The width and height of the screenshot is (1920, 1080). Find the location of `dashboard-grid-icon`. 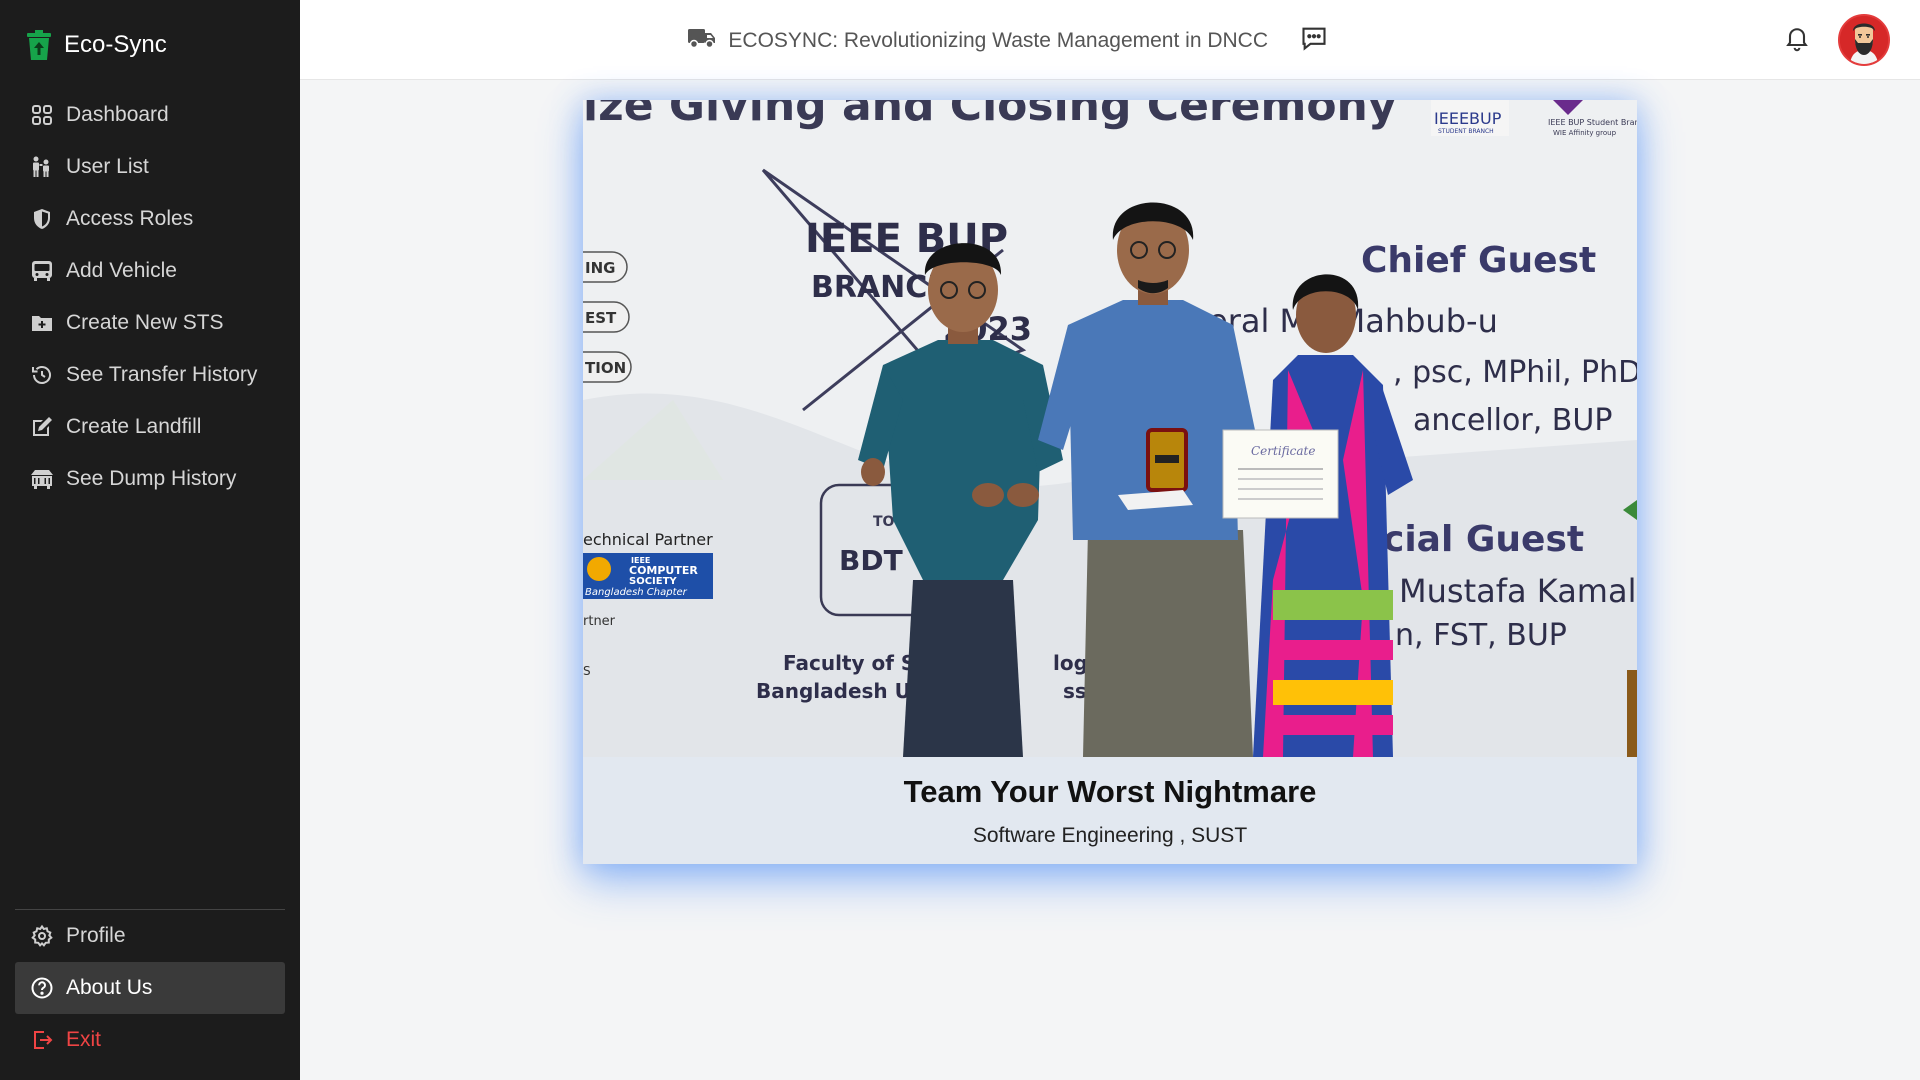

dashboard-grid-icon is located at coordinates (42, 115).